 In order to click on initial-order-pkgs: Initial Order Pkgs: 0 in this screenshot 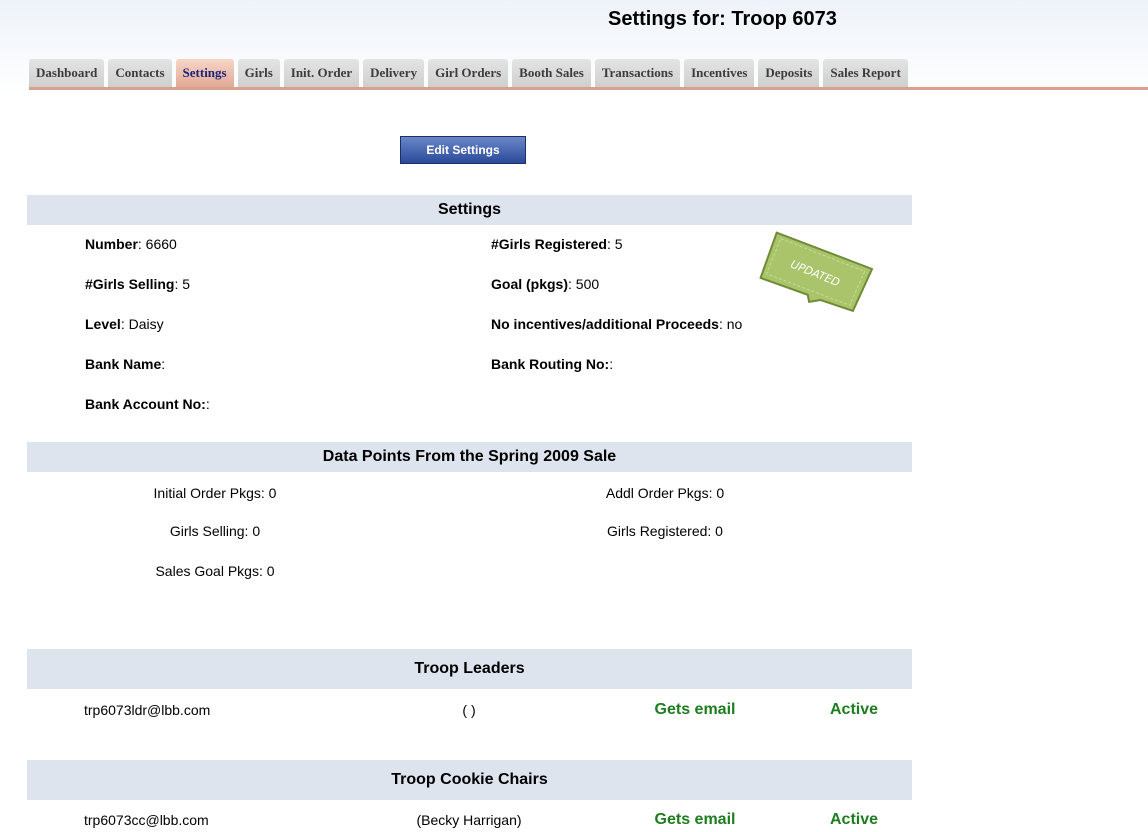, I will do `click(215, 493)`.